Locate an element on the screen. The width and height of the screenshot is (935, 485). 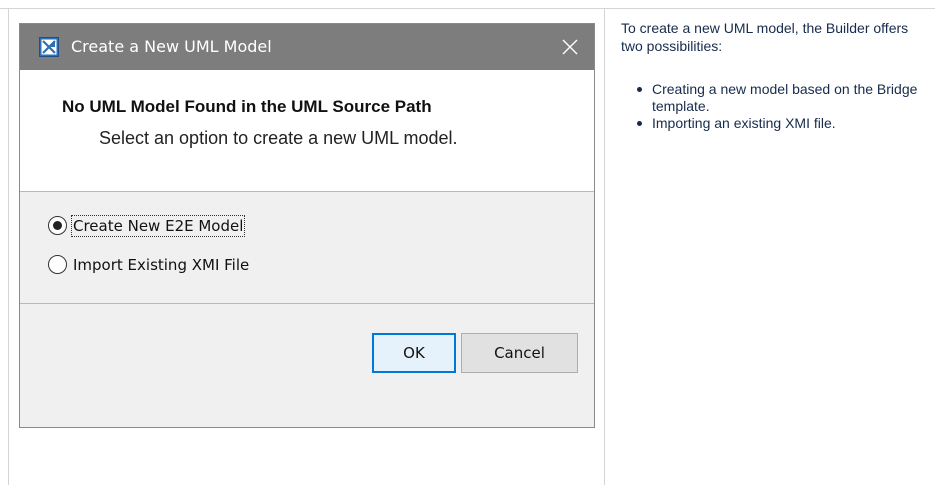
option-label: Create New E2E Model is located at coordinates (158, 225).